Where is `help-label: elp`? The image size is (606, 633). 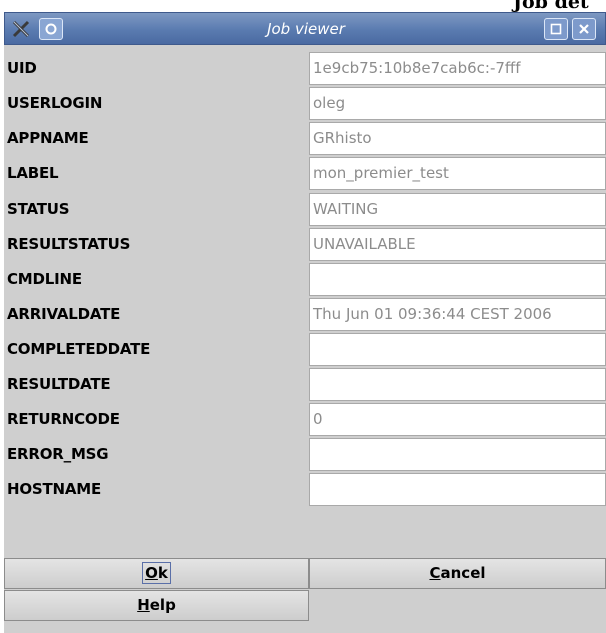
help-label: elp is located at coordinates (162, 605).